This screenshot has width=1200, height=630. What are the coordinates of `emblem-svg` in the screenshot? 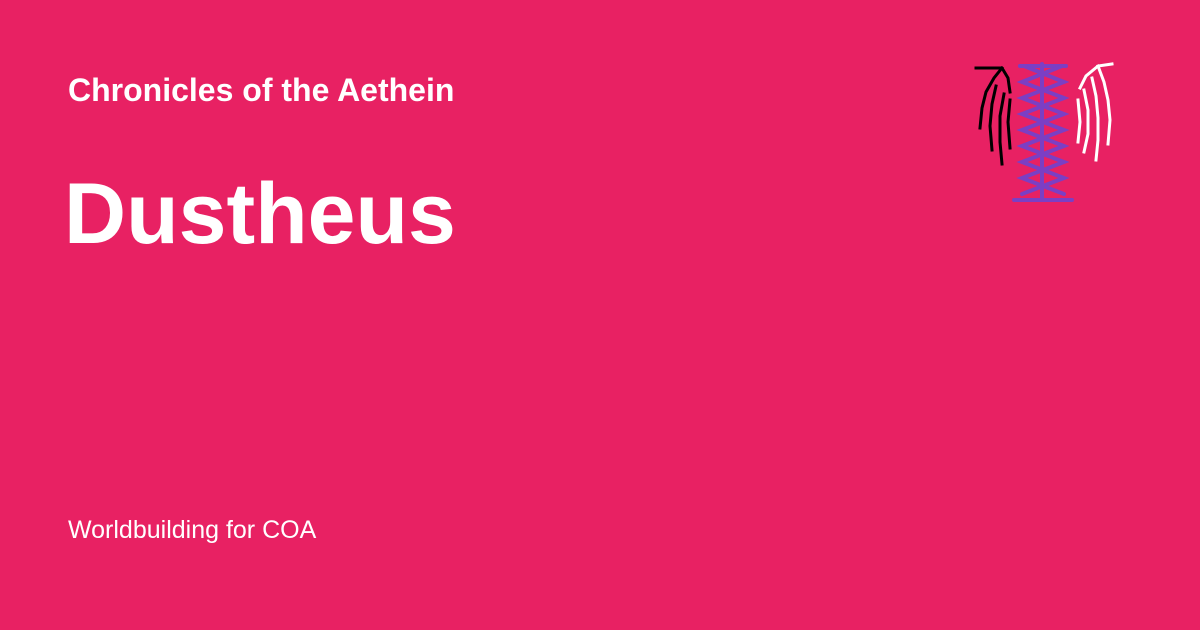 It's located at (1044, 132).